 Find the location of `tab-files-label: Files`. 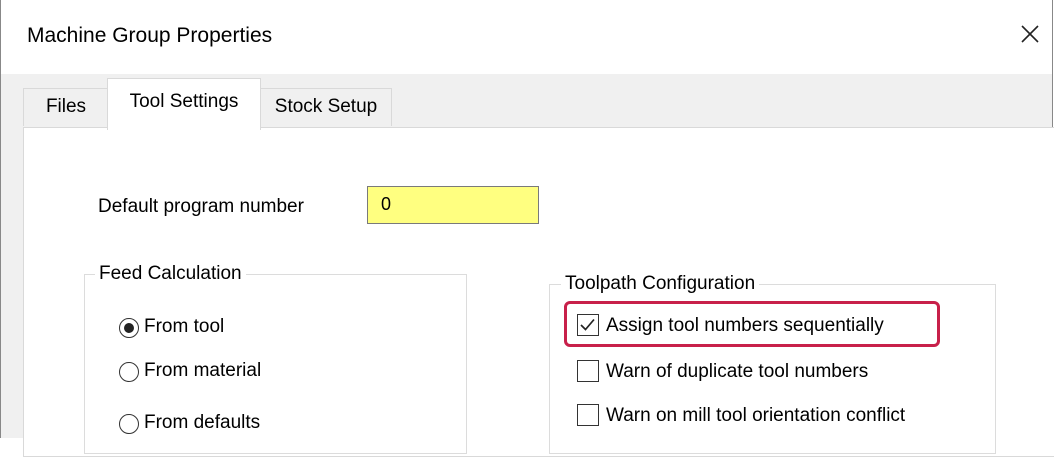

tab-files-label: Files is located at coordinates (66, 106).